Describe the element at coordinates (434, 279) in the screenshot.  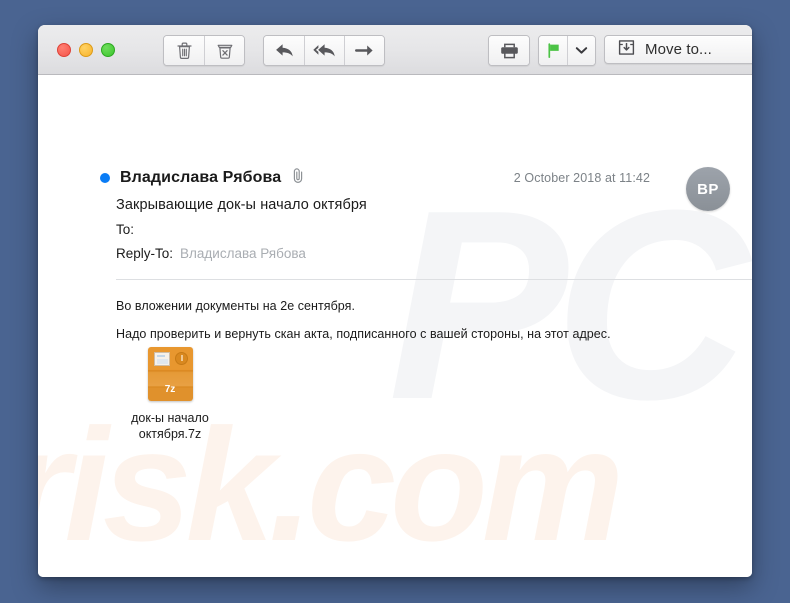
I see `header-divider` at that location.